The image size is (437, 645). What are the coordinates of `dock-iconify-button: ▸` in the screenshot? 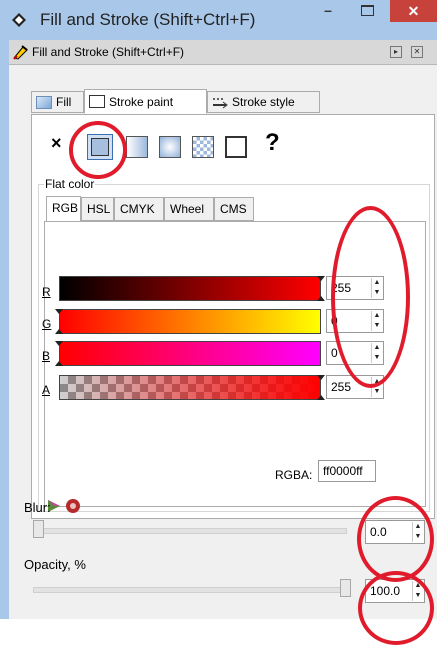 It's located at (396, 52).